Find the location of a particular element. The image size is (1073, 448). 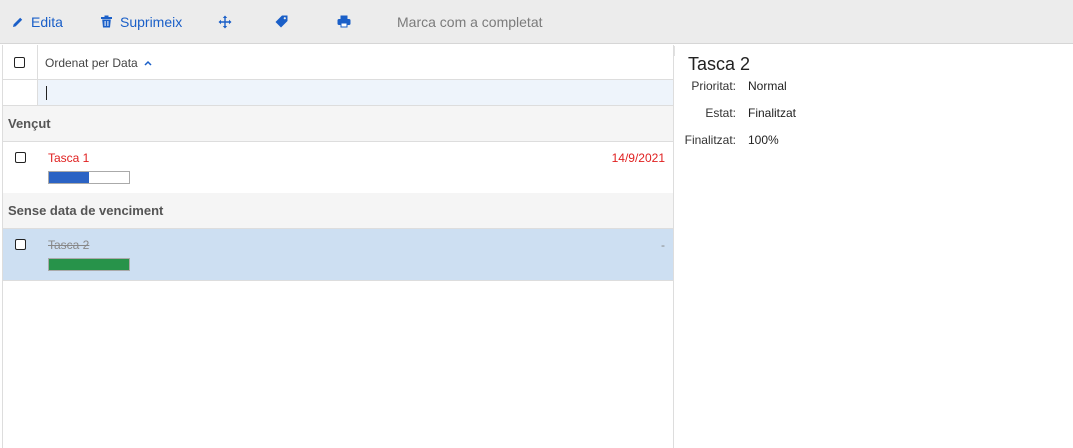

priority-value: Normal is located at coordinates (767, 86).